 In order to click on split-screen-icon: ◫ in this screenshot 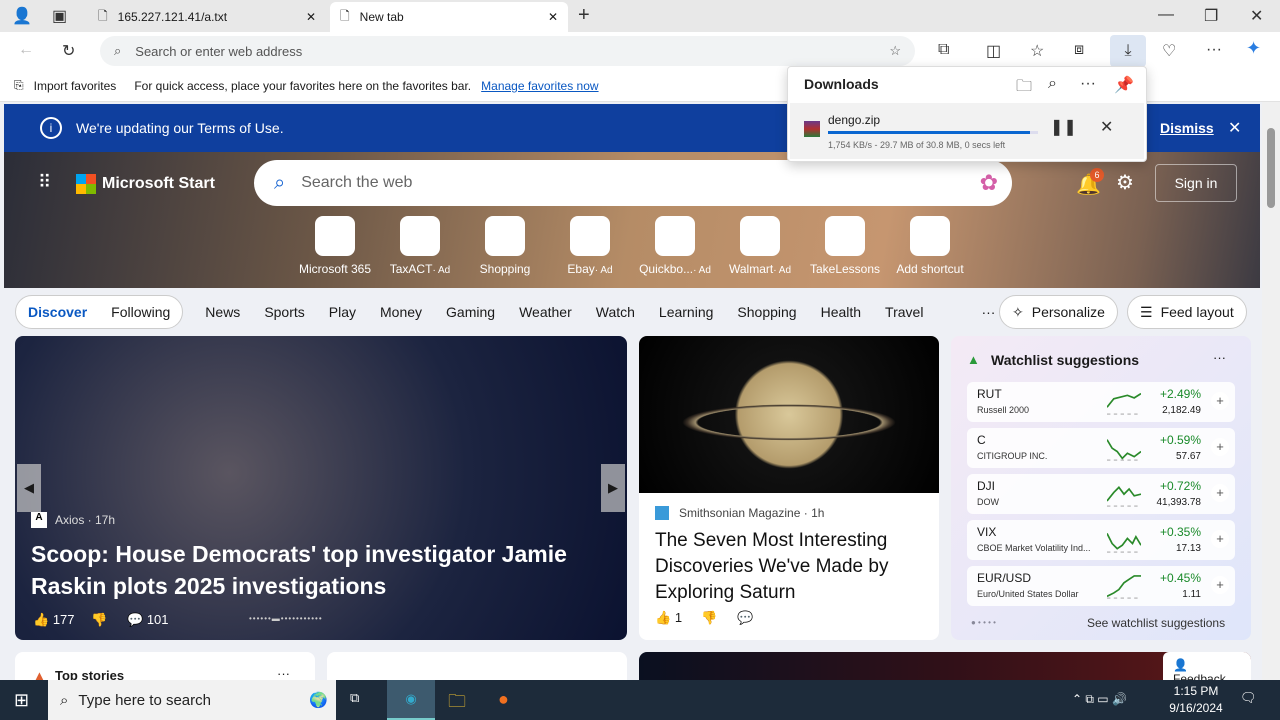, I will do `click(993, 51)`.